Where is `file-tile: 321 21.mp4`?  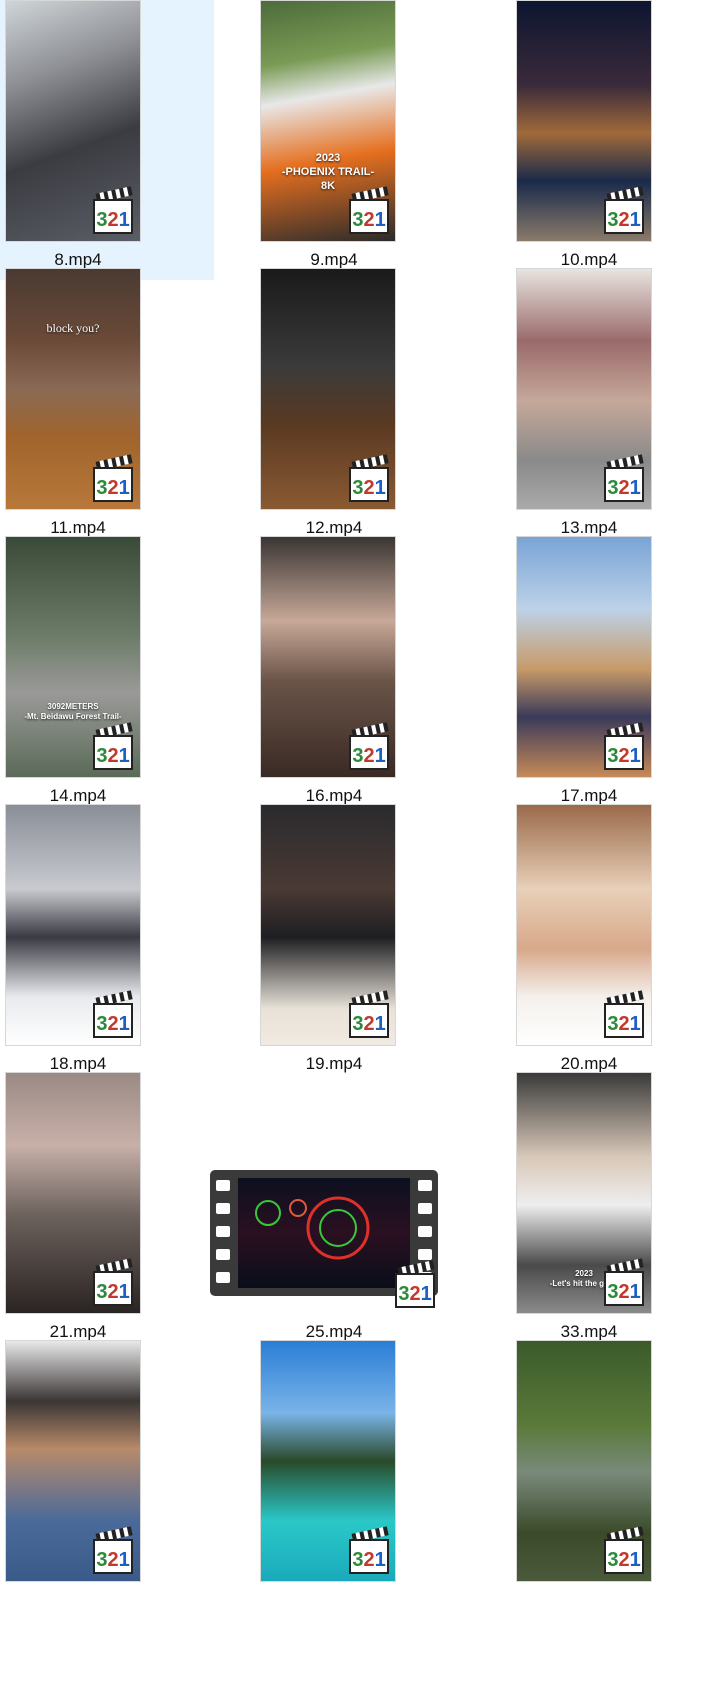
file-tile: 321 21.mp4 is located at coordinates (107, 1212).